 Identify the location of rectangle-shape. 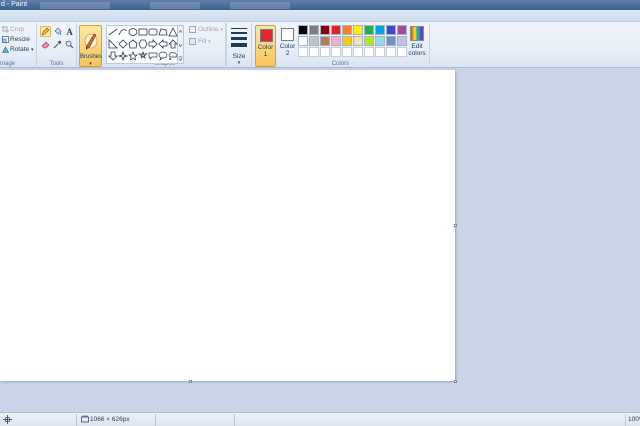
(143, 32).